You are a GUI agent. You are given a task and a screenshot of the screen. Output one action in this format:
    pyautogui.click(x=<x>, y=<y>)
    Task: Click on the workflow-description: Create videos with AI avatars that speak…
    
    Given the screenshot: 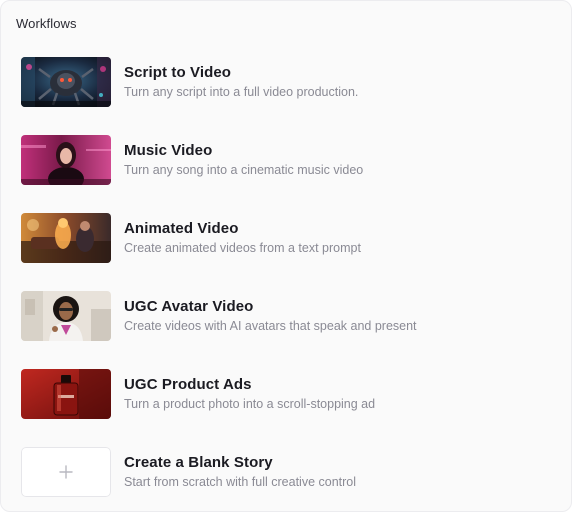 What is the action you would take?
    pyautogui.click(x=270, y=325)
    